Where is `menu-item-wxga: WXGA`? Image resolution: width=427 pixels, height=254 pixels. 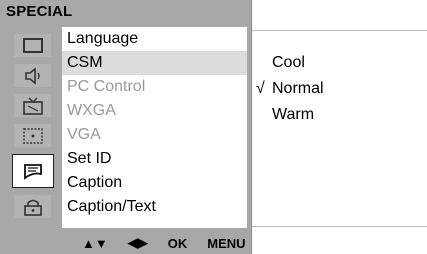
menu-item-wxga: WXGA is located at coordinates (91, 110).